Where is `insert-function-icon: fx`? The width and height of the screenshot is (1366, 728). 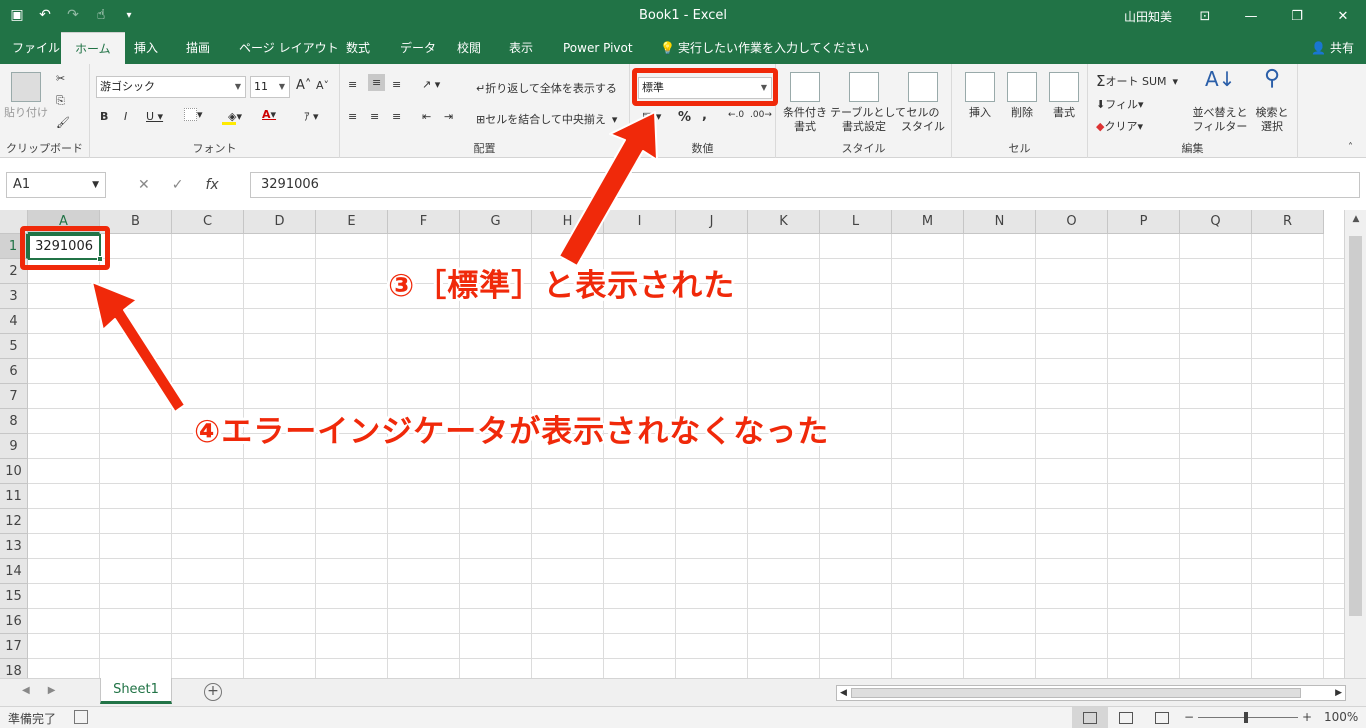
insert-function-icon: fx is located at coordinates (211, 185).